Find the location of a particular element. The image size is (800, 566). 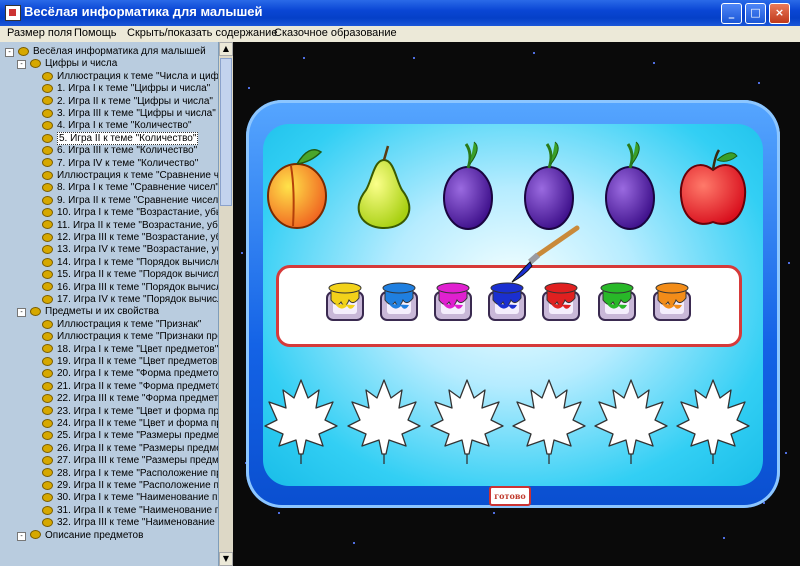

paintbrush-icon is located at coordinates (545, 254).